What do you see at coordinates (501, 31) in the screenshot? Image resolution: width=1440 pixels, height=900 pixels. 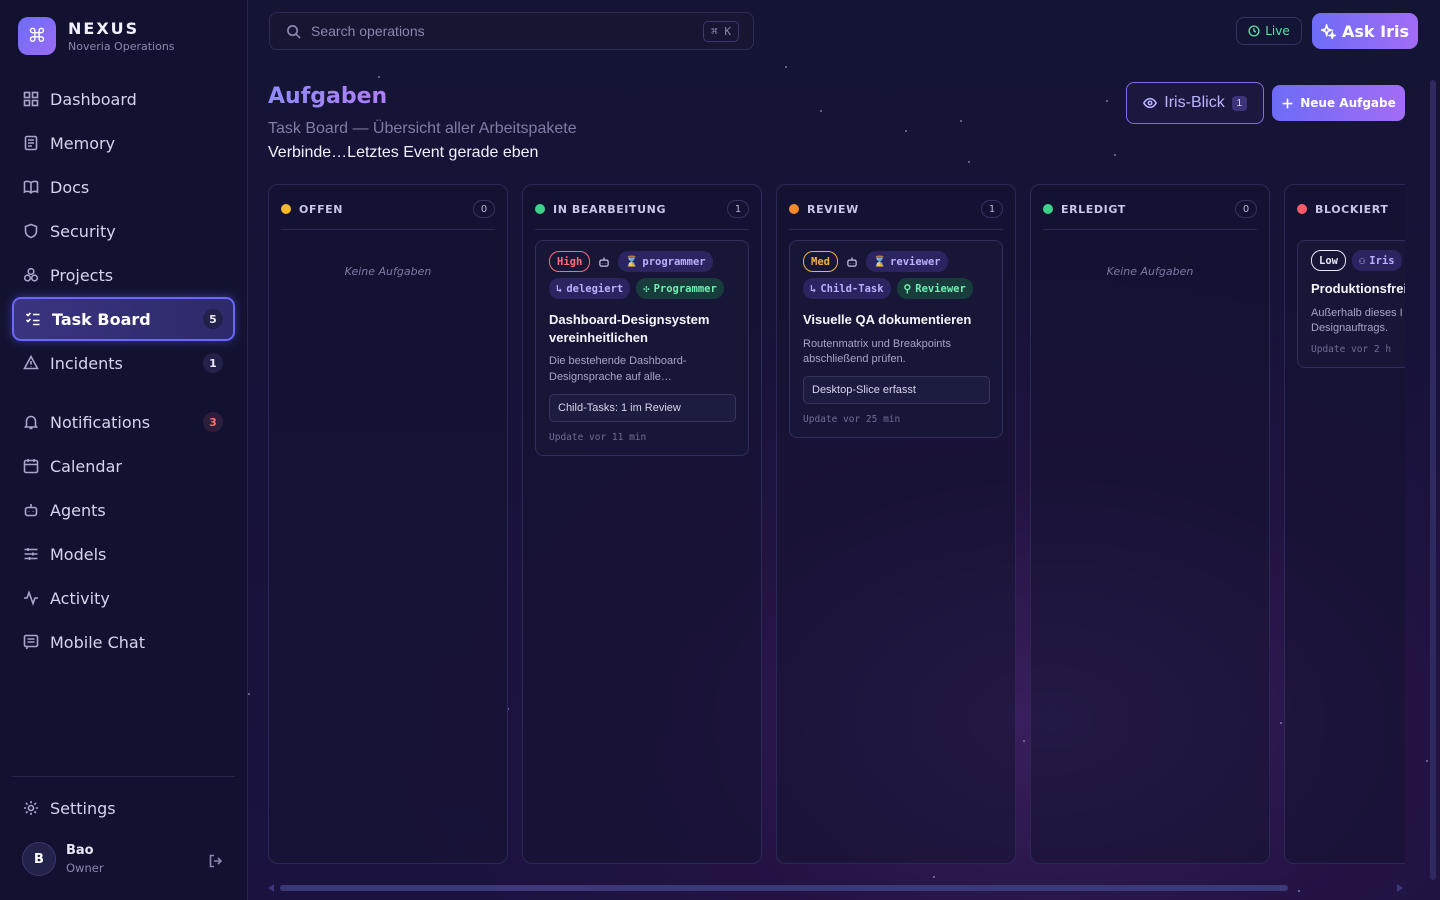 I see `search-input` at bounding box center [501, 31].